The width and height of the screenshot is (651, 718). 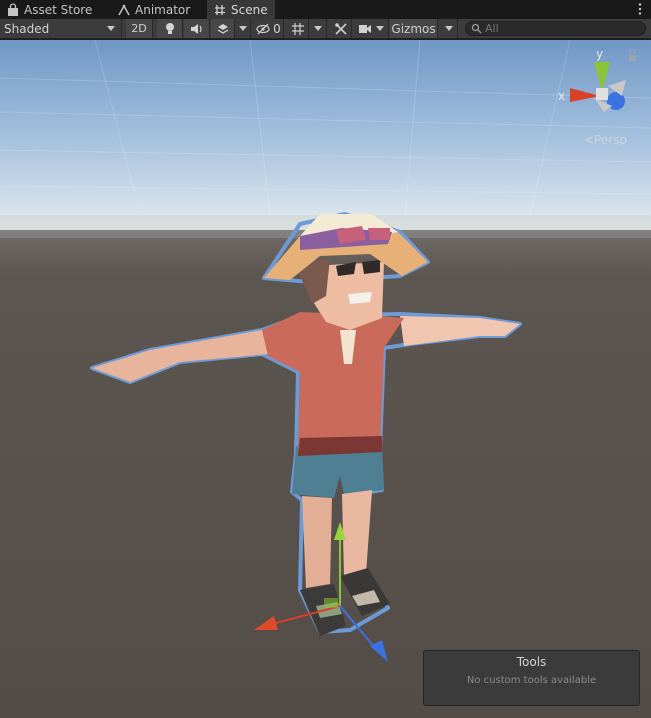 I want to click on grid-toggle-button, so click(x=298, y=28).